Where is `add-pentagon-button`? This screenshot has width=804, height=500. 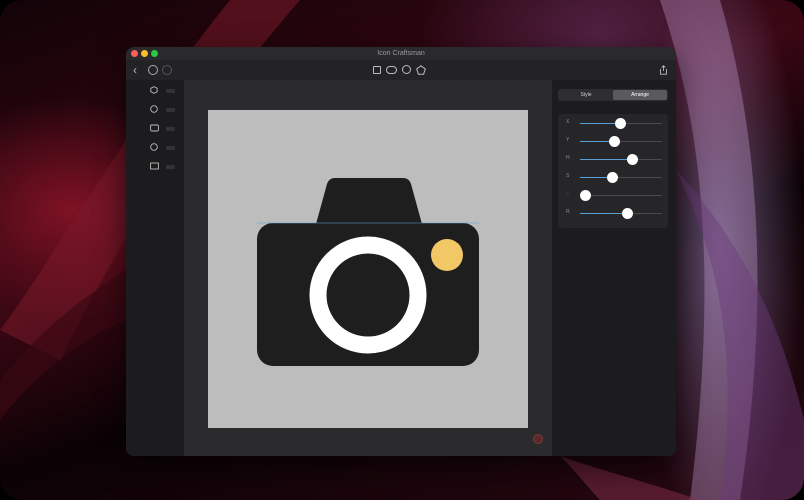 add-pentagon-button is located at coordinates (421, 70).